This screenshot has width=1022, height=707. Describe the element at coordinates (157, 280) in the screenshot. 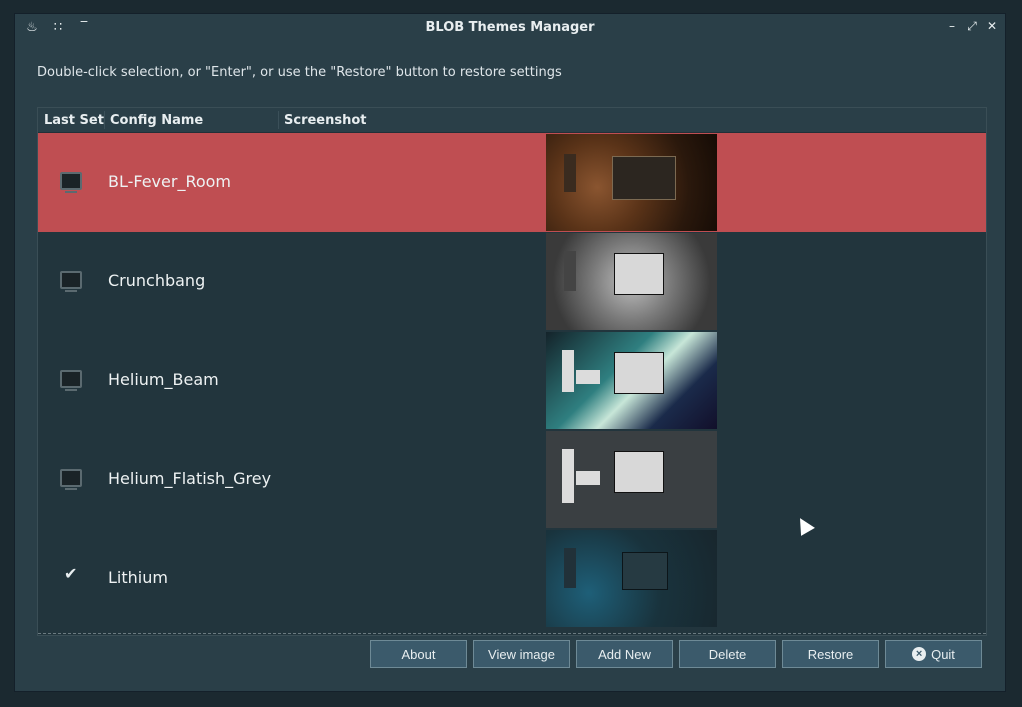

I see `config-name: Crunchbang` at that location.